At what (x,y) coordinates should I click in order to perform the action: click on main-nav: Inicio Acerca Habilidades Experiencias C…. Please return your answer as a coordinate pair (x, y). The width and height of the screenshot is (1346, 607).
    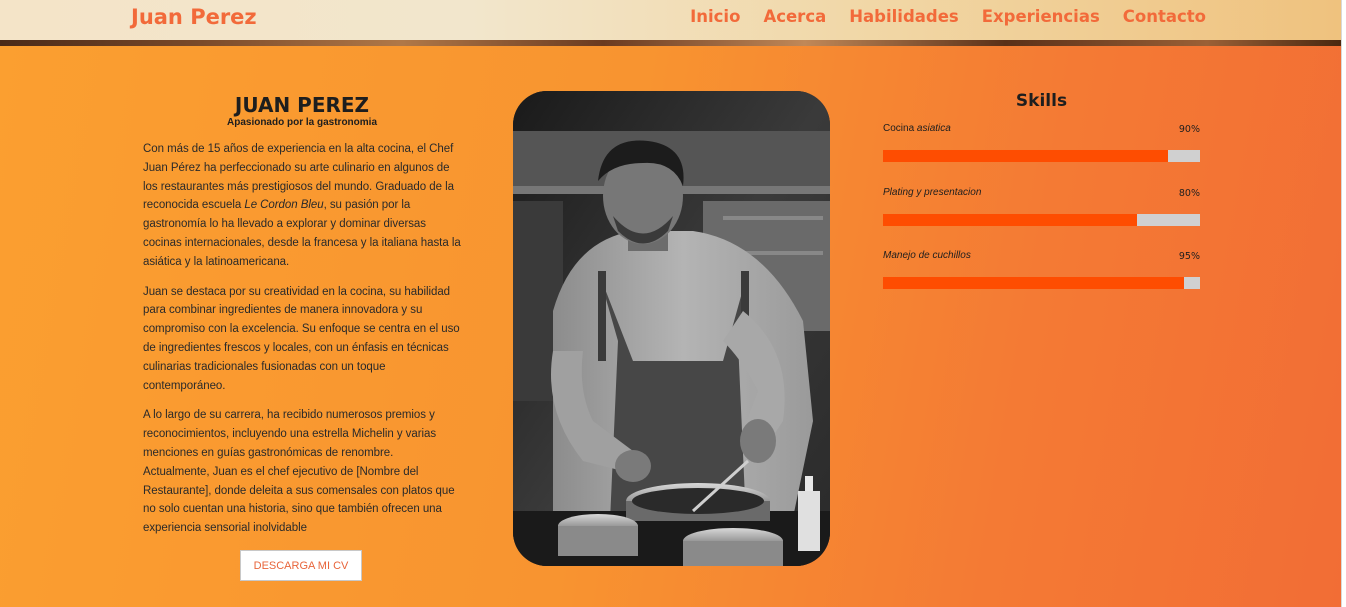
    Looking at the image, I should click on (948, 16).